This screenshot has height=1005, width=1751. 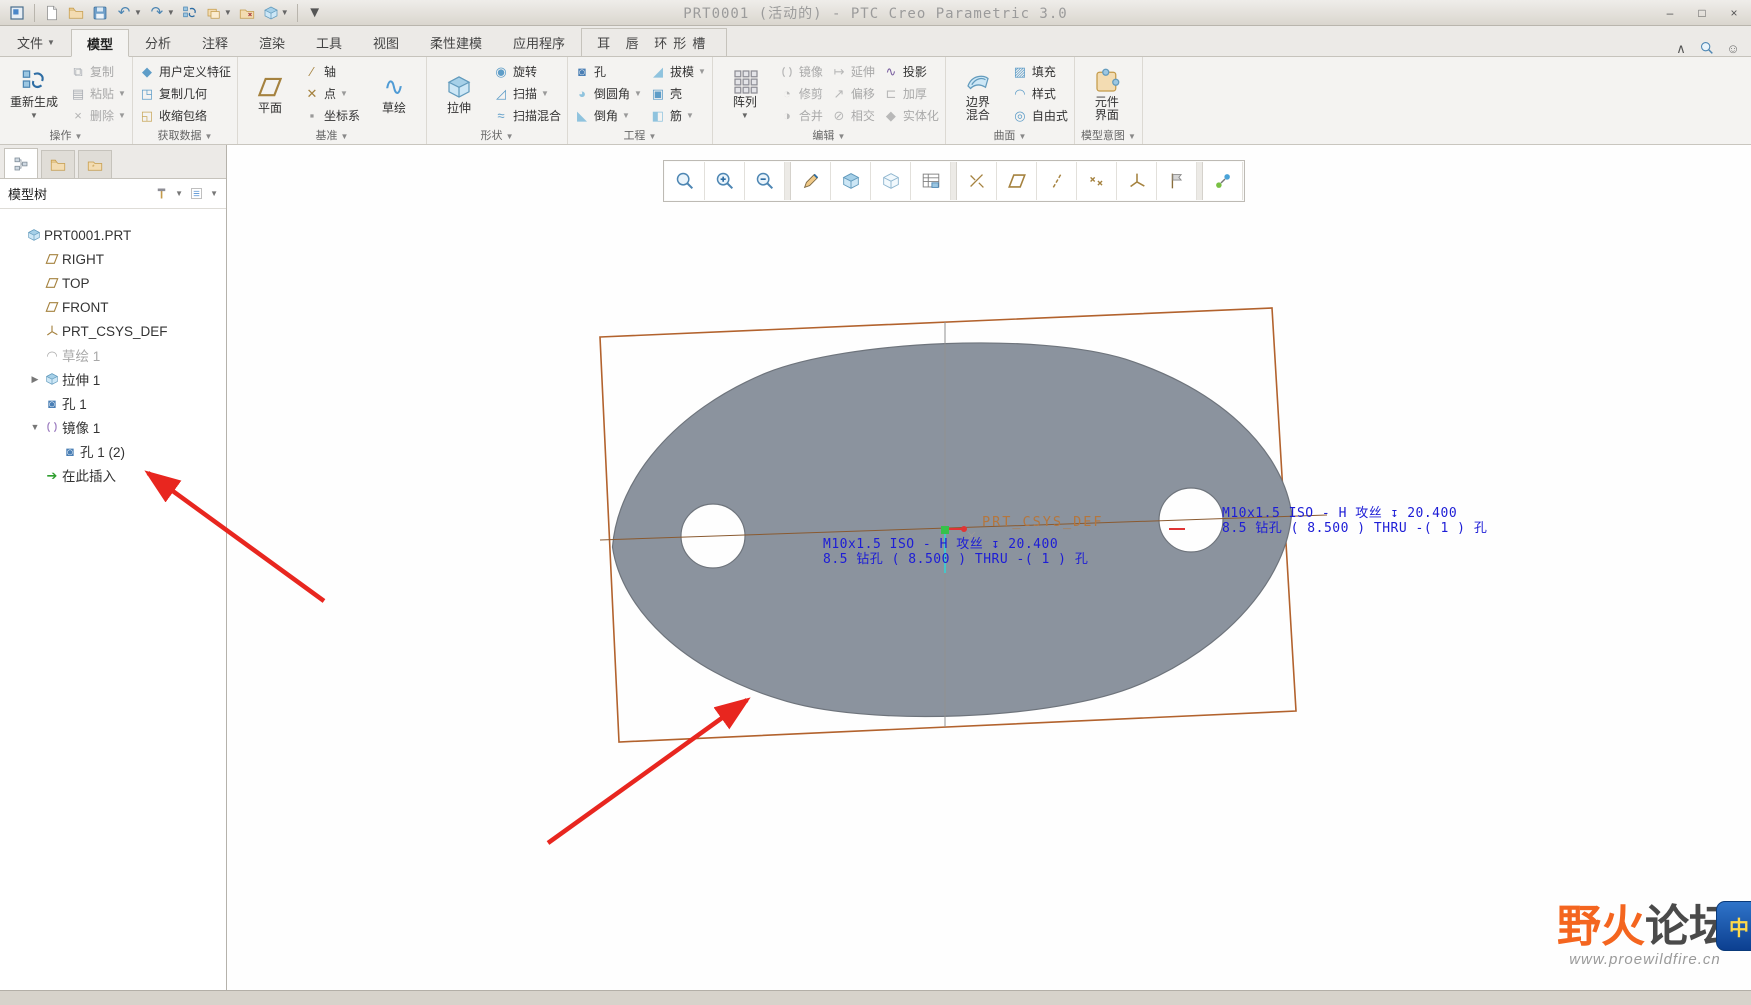 What do you see at coordinates (725, 181) in the screenshot?
I see `zoom-in-button` at bounding box center [725, 181].